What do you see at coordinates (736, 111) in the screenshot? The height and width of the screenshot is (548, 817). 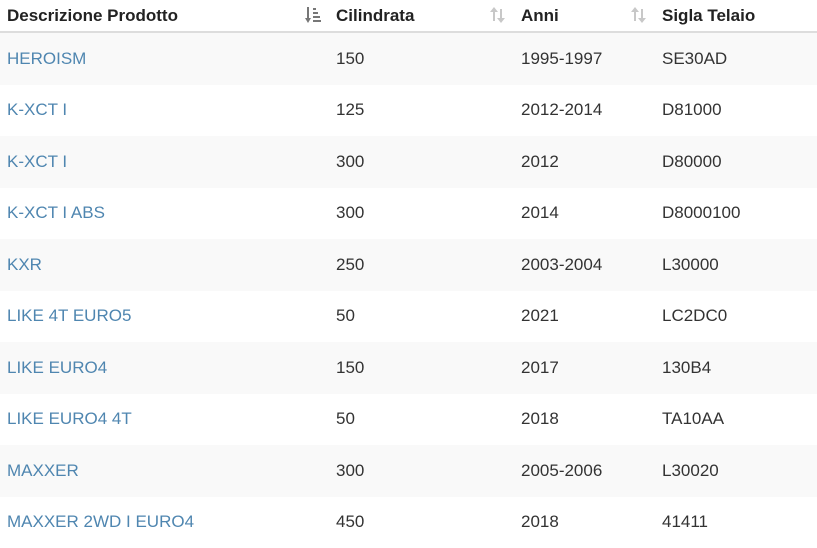 I see `sigla-telaio-cell: D81000` at bounding box center [736, 111].